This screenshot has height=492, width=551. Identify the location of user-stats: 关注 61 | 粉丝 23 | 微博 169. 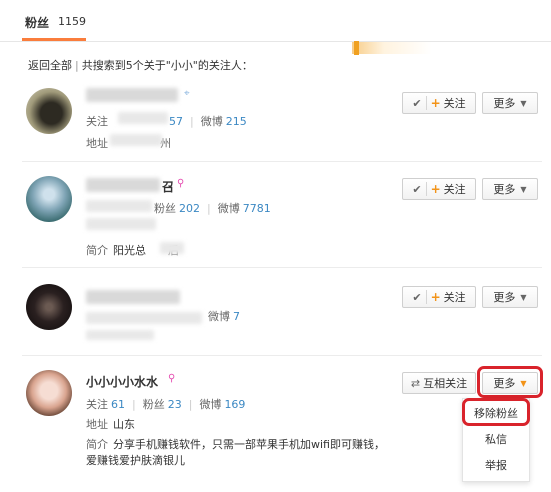
(166, 404).